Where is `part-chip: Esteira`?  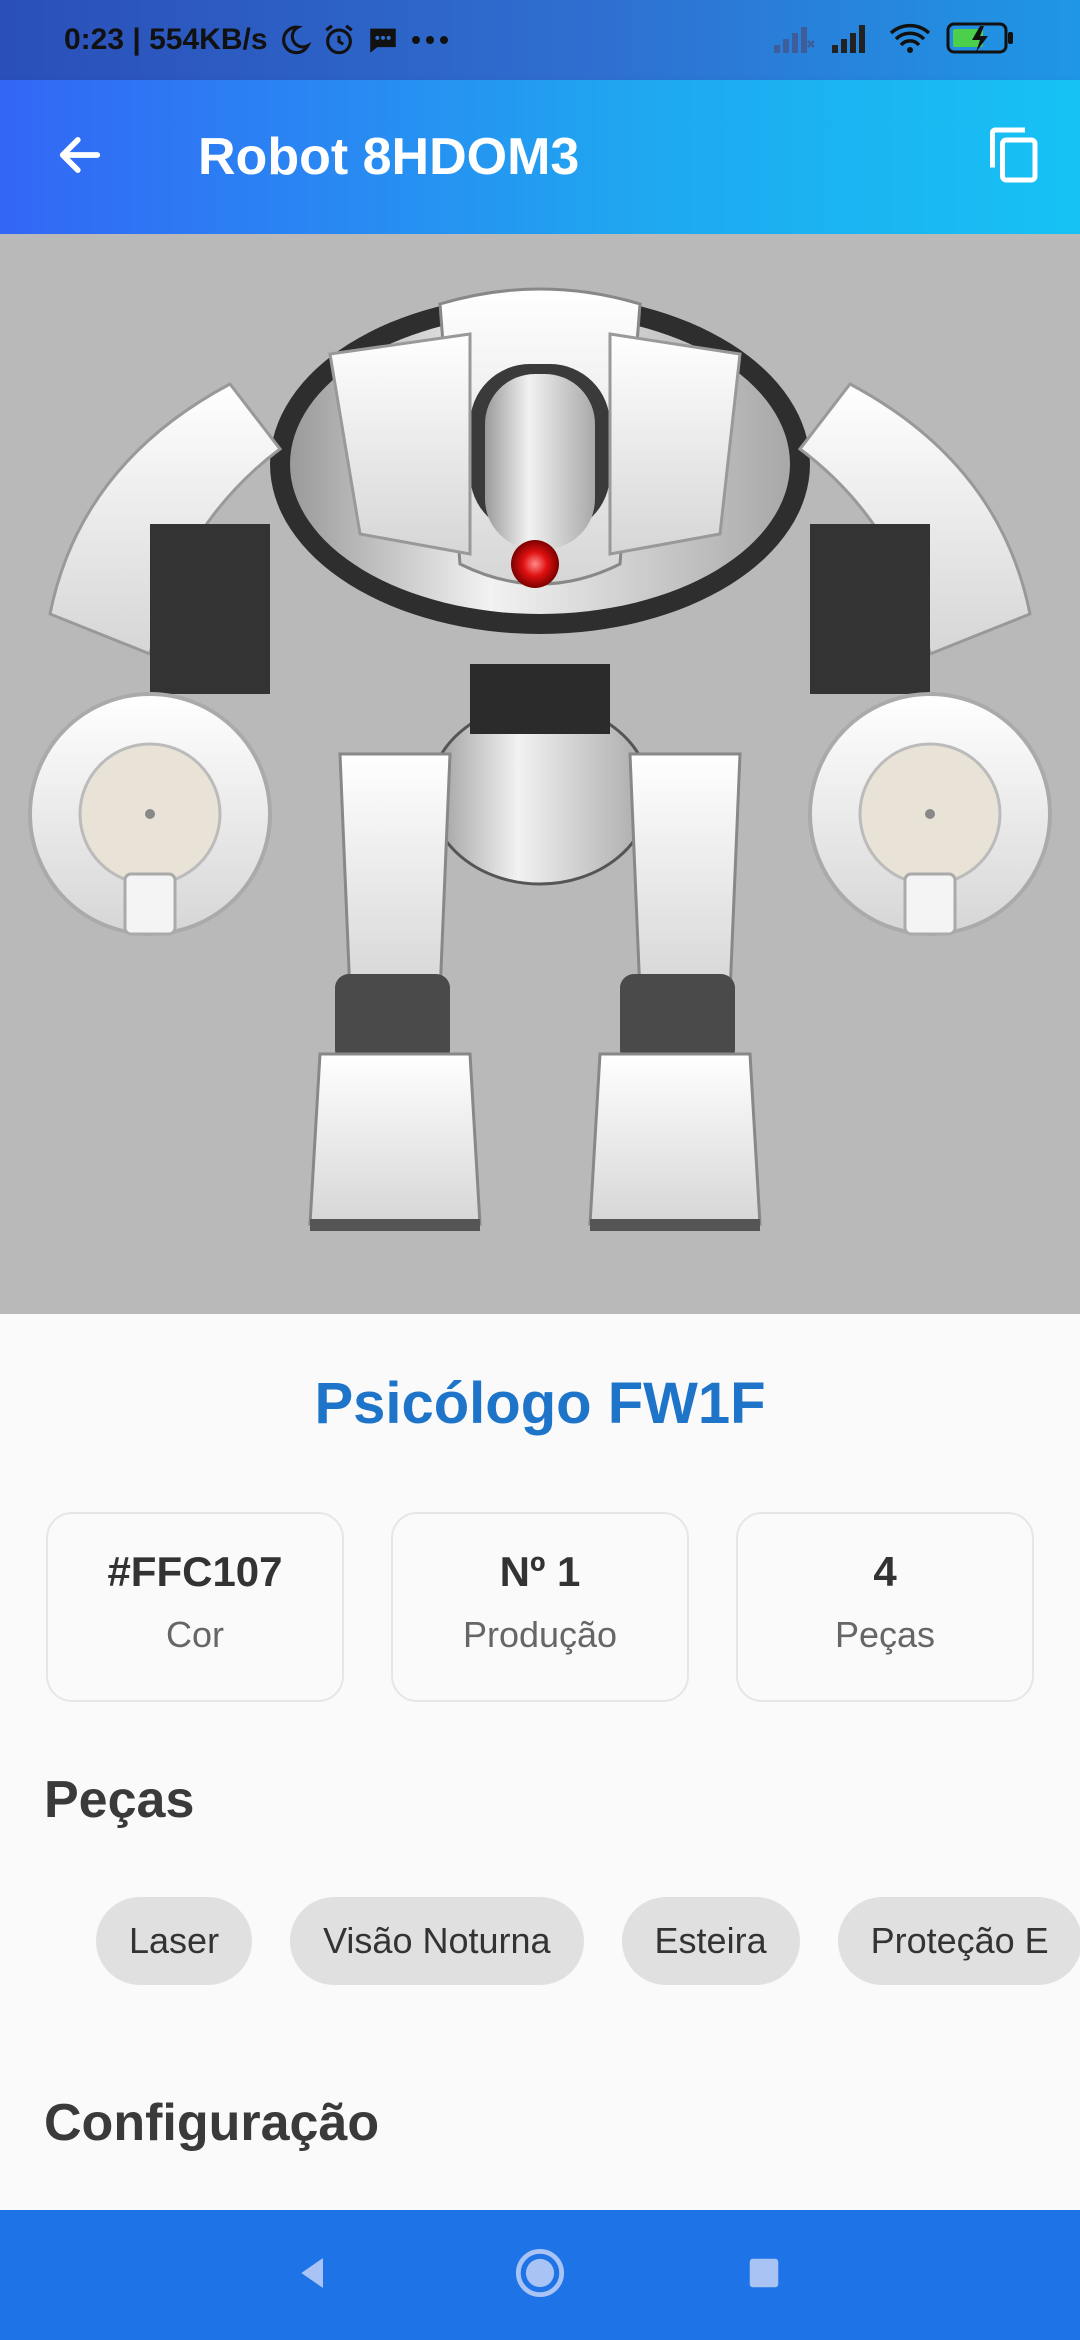 part-chip: Esteira is located at coordinates (710, 1941).